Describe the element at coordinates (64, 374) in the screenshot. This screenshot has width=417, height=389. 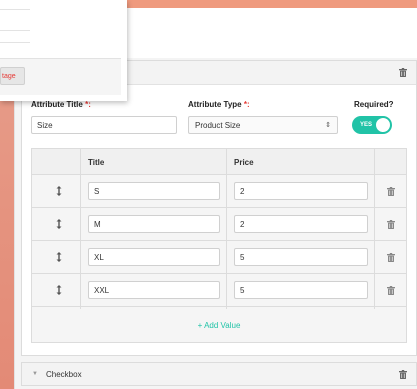
I see `checkbox-section-title: Checkbox` at that location.